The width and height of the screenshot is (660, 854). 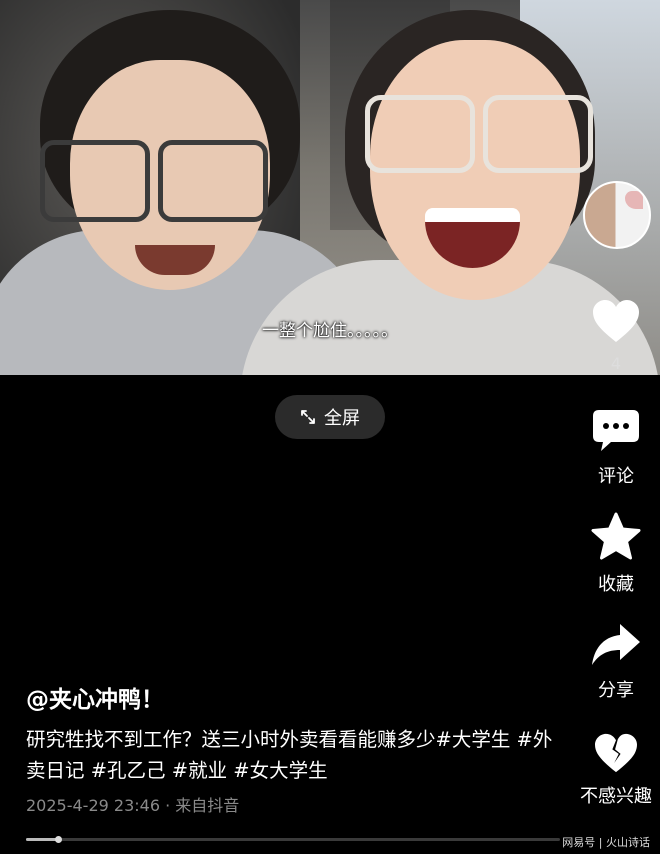 I want to click on comment-label: 评论, so click(x=616, y=476).